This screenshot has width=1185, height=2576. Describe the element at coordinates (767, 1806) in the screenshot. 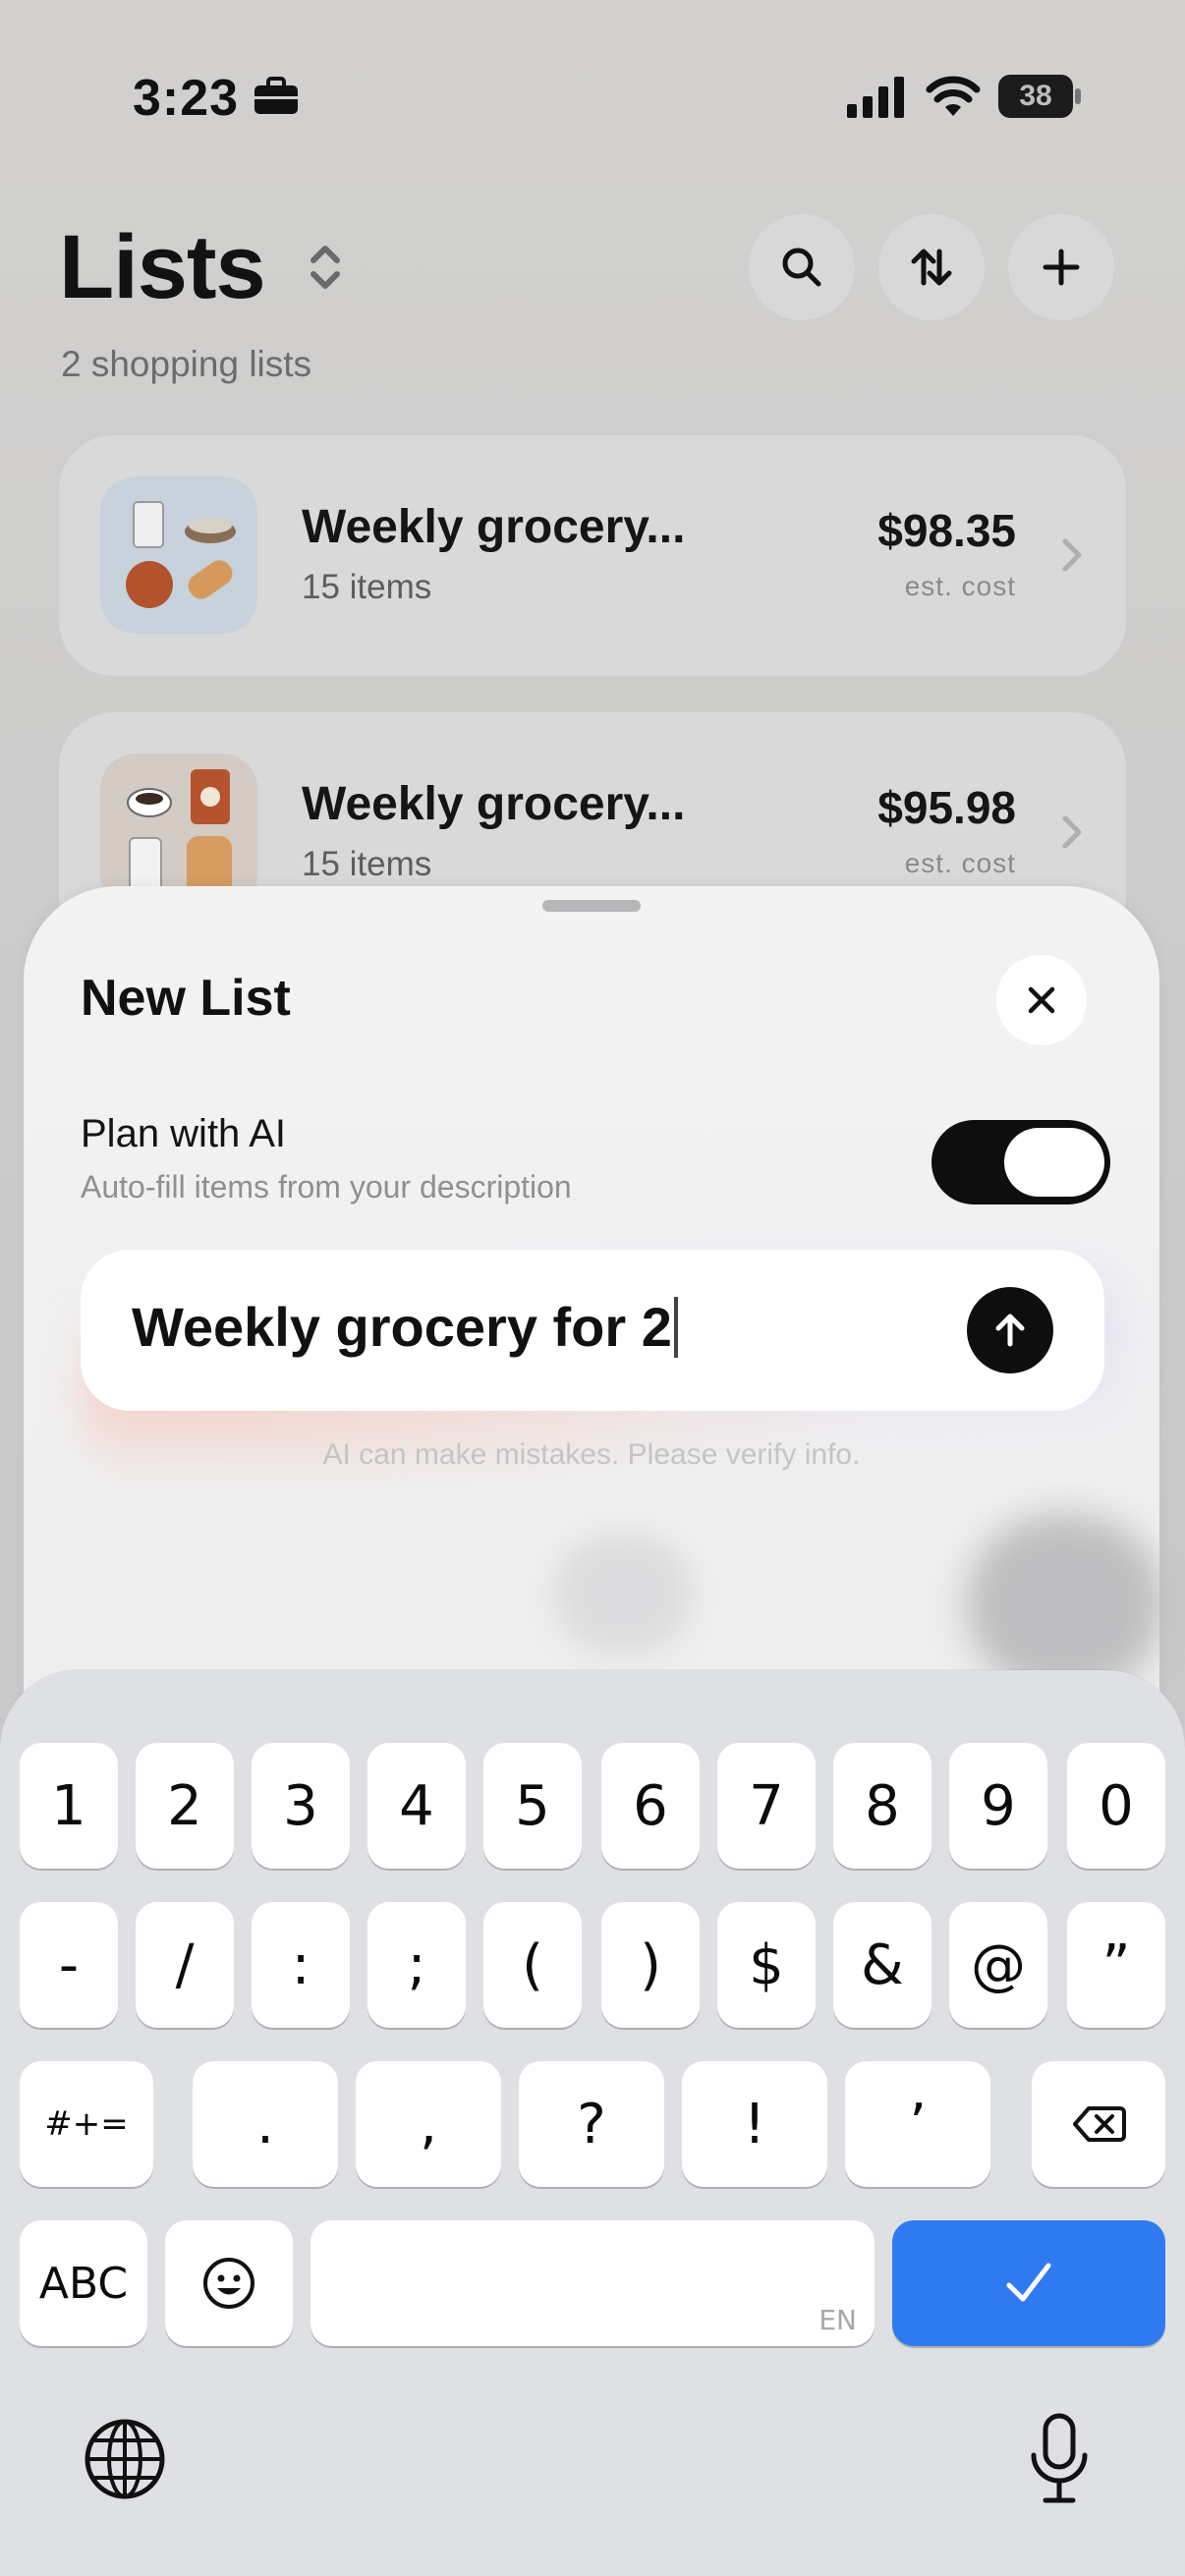

I see `key-7: 7` at that location.